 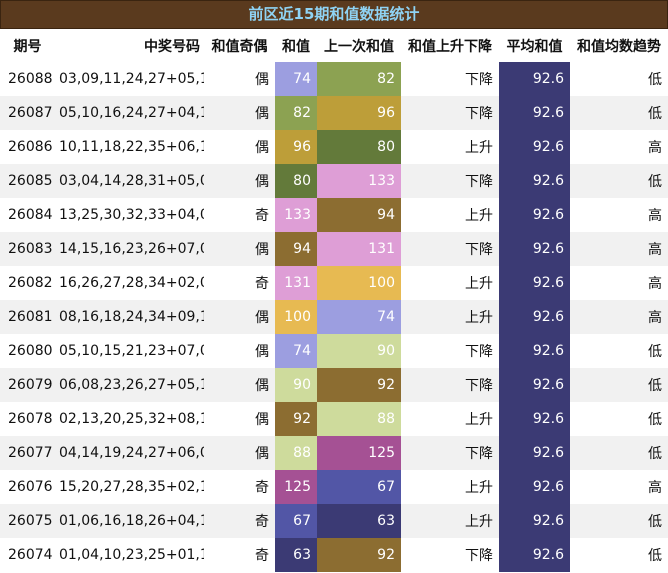 I want to click on numbers-cell: 16,26,27,28,34+02,06, so click(x=129, y=283).